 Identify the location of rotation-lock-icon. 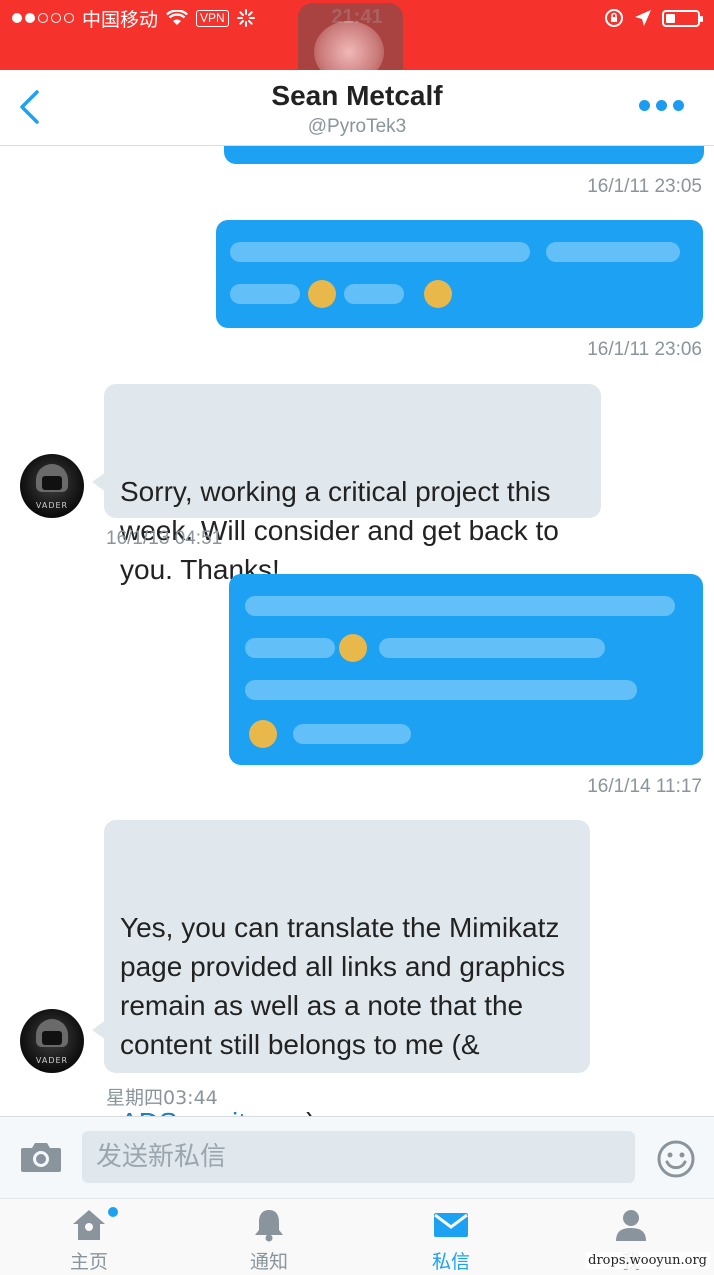
(614, 18).